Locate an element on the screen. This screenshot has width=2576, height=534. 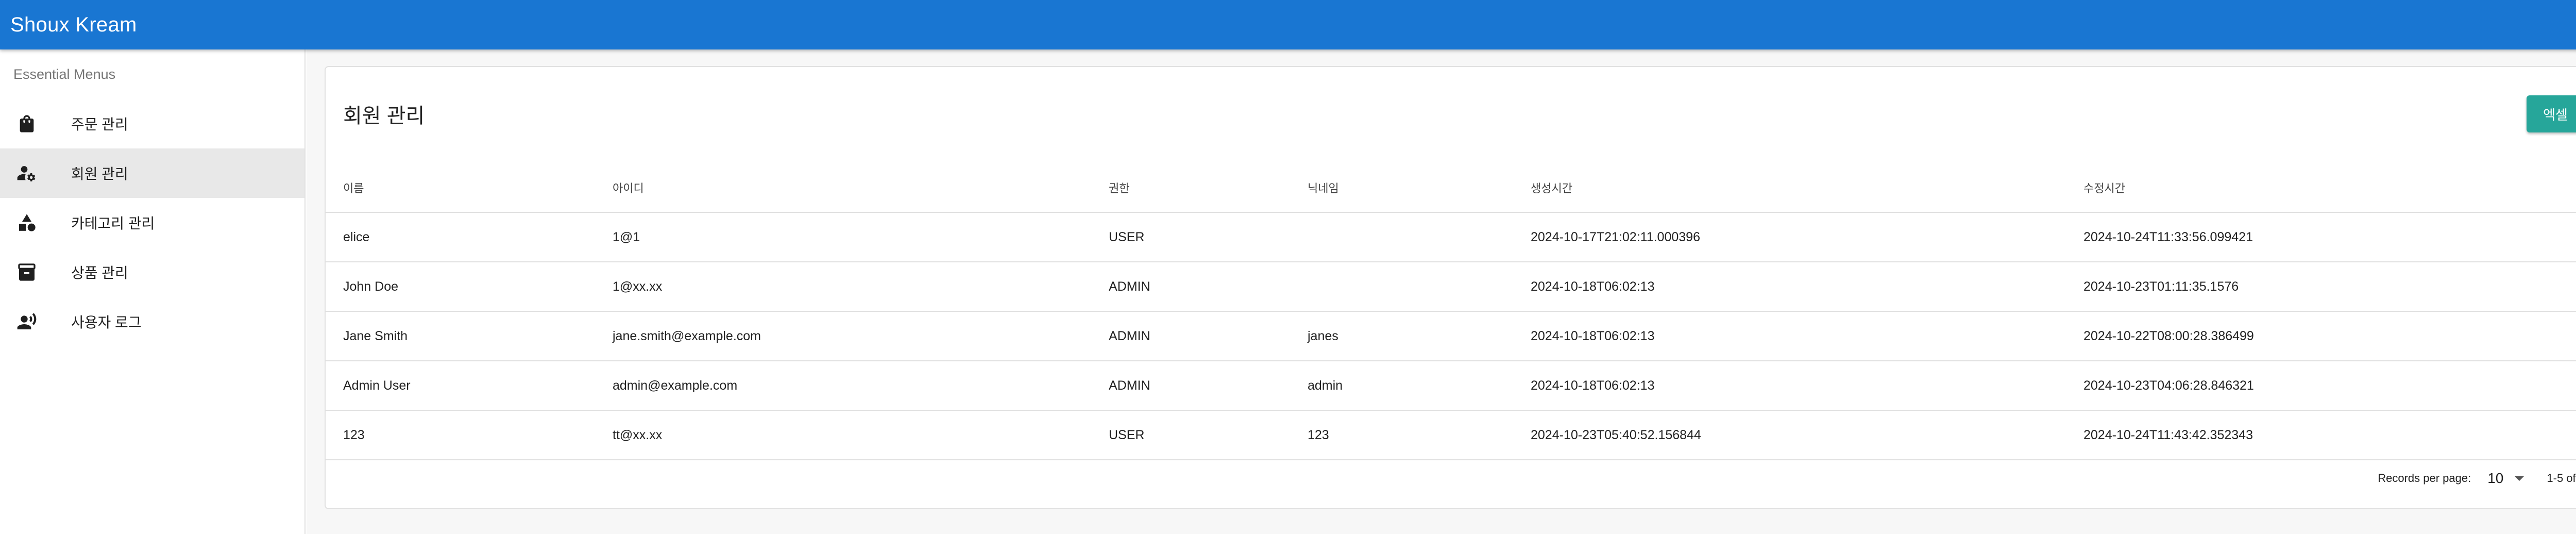
shopping-bag-icon is located at coordinates (26, 123).